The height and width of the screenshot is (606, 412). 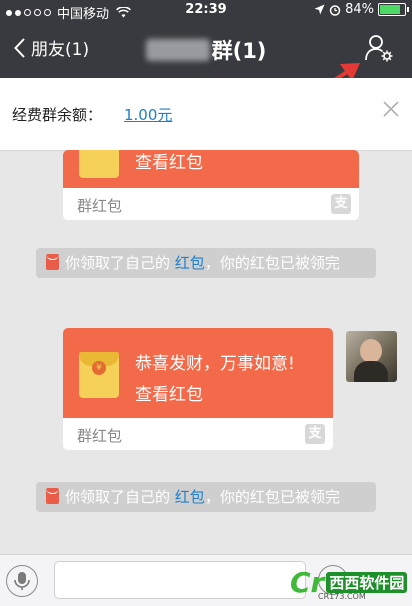 I want to click on status-bar: 中国移动 22:39 84%, so click(x=206, y=11).